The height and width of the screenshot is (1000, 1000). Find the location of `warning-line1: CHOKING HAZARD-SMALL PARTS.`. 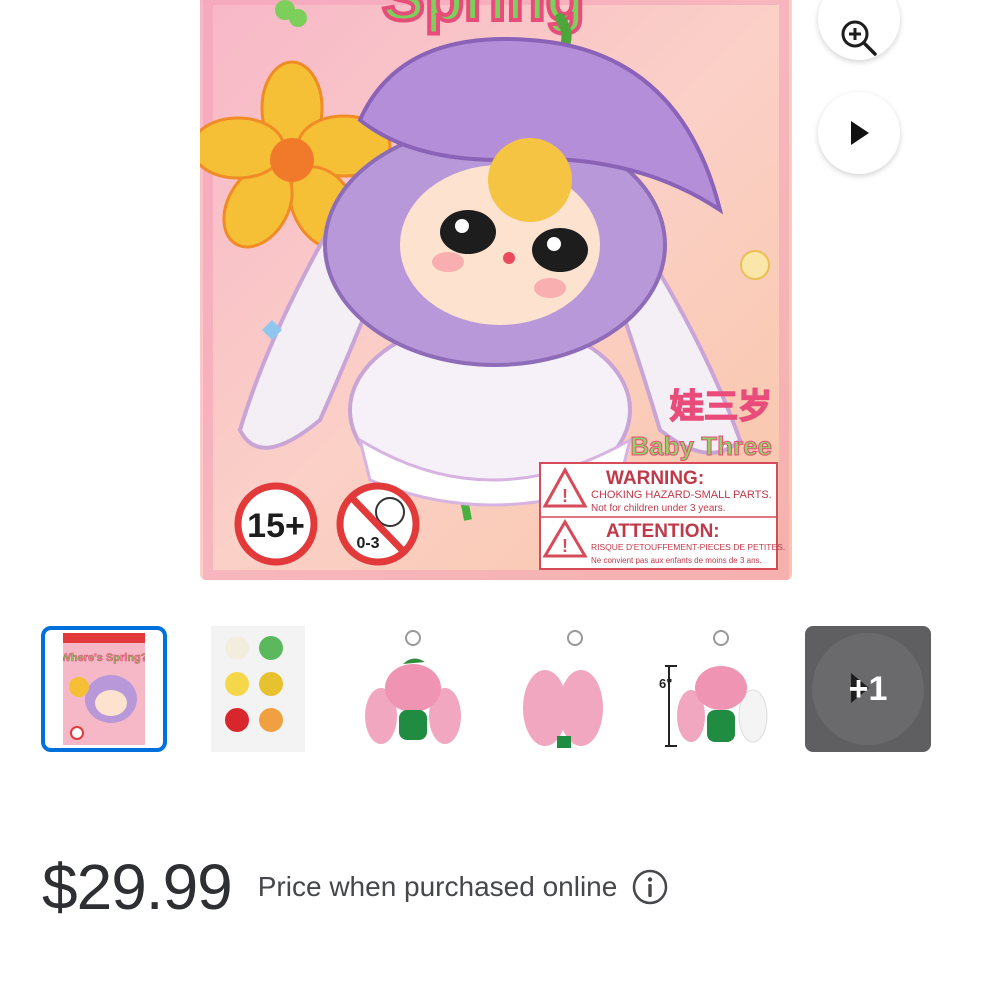

warning-line1: CHOKING HAZARD-SMALL PARTS. is located at coordinates (681, 495).